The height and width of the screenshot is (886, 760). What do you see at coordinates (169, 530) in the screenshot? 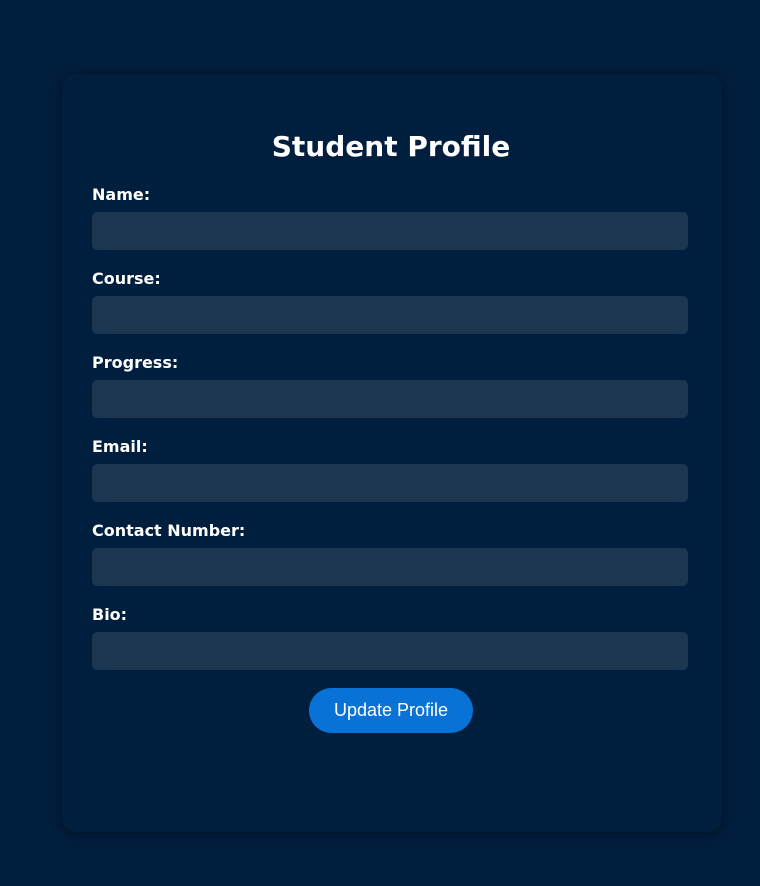
I see `contact-number-label: Contact Number:` at bounding box center [169, 530].